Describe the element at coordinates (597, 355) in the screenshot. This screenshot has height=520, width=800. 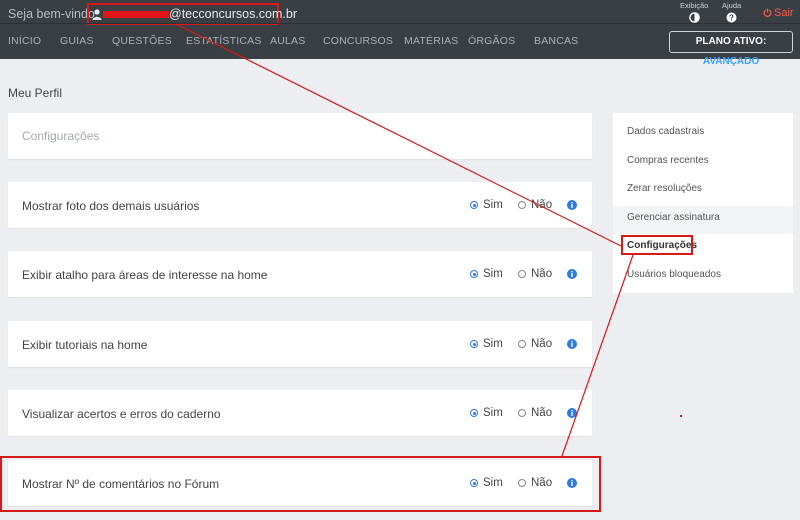
I see `annotation-line-config-to-row` at that location.